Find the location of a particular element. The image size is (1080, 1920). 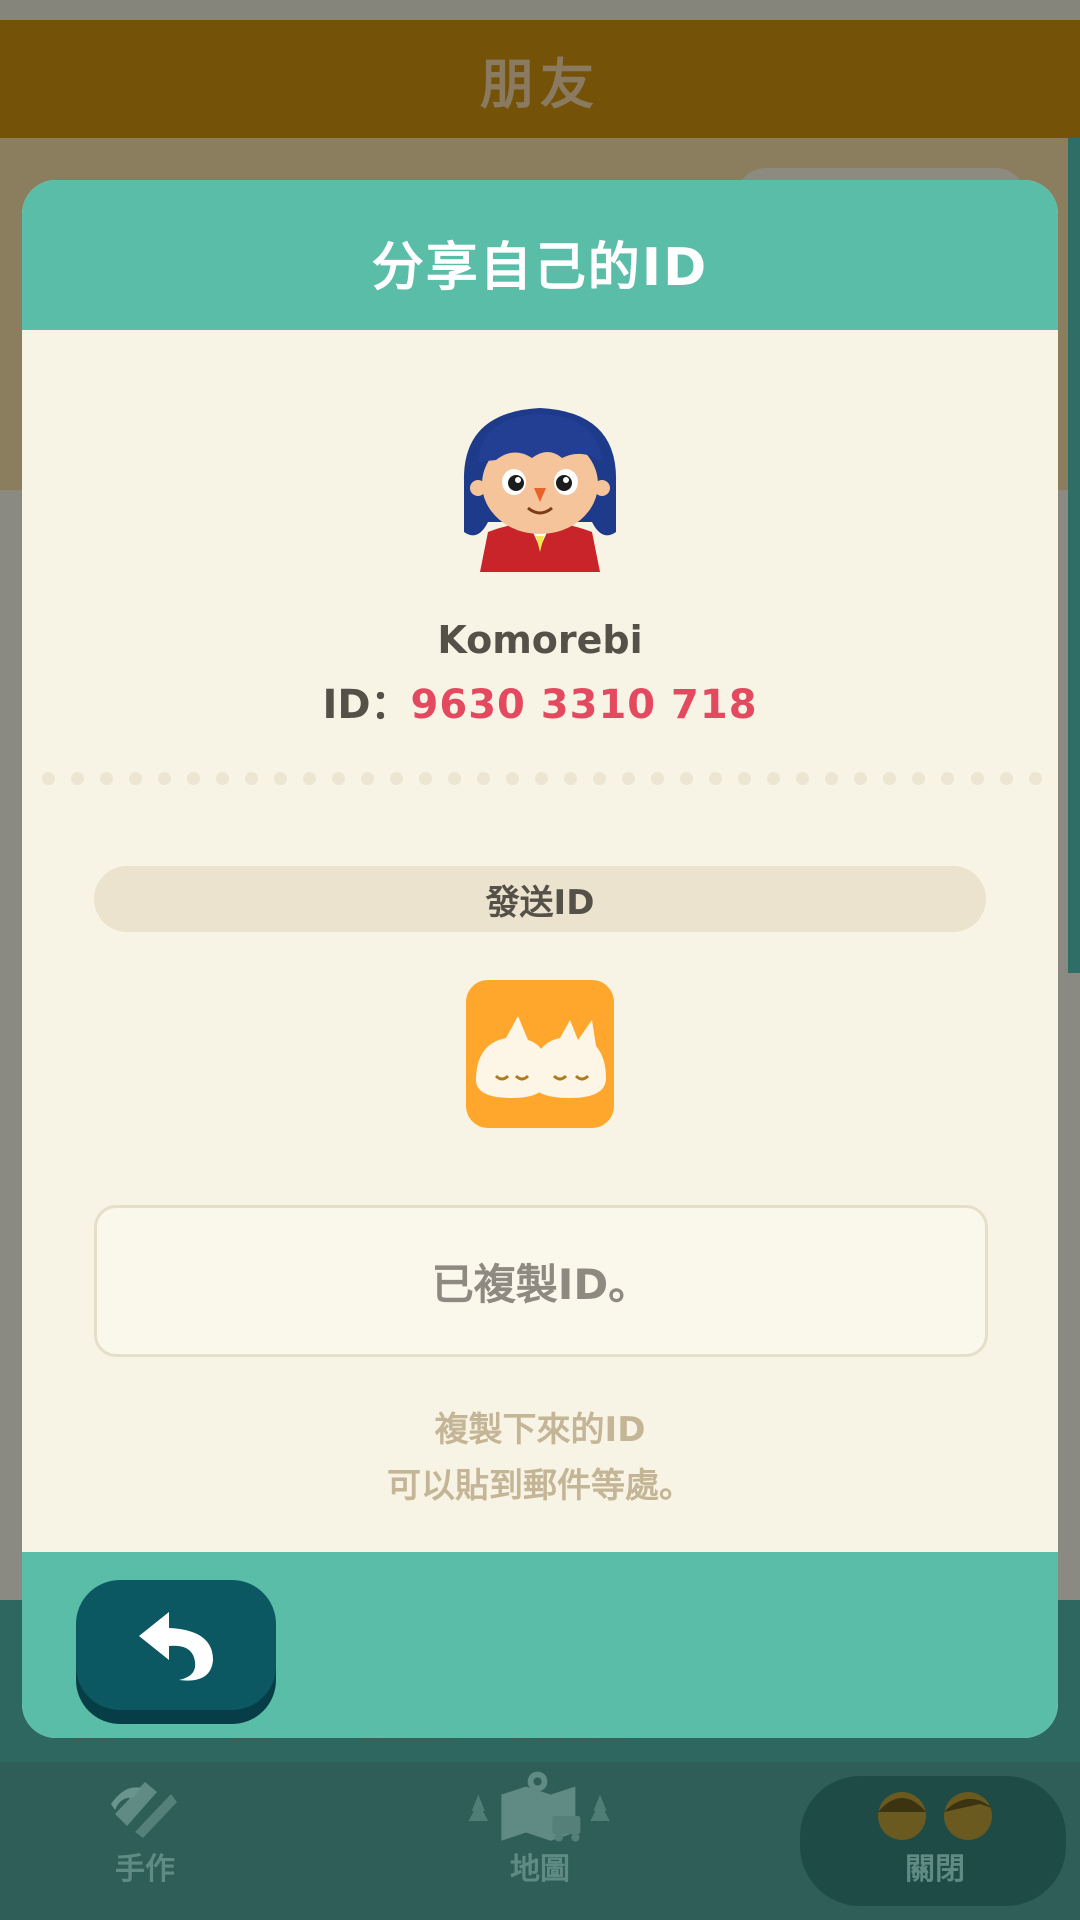

background-header: 朋友 is located at coordinates (540, 79).